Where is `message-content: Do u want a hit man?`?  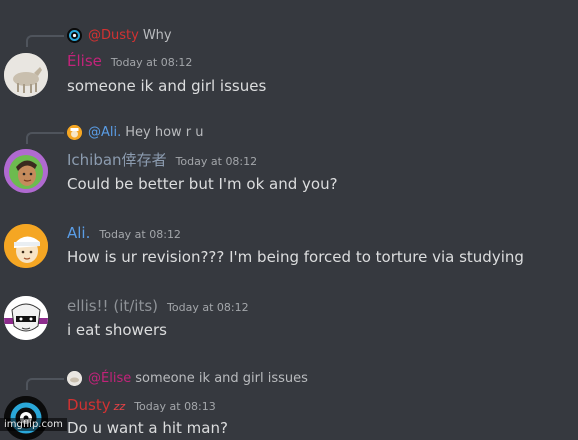
message-content: Do u want a hit man? is located at coordinates (147, 428).